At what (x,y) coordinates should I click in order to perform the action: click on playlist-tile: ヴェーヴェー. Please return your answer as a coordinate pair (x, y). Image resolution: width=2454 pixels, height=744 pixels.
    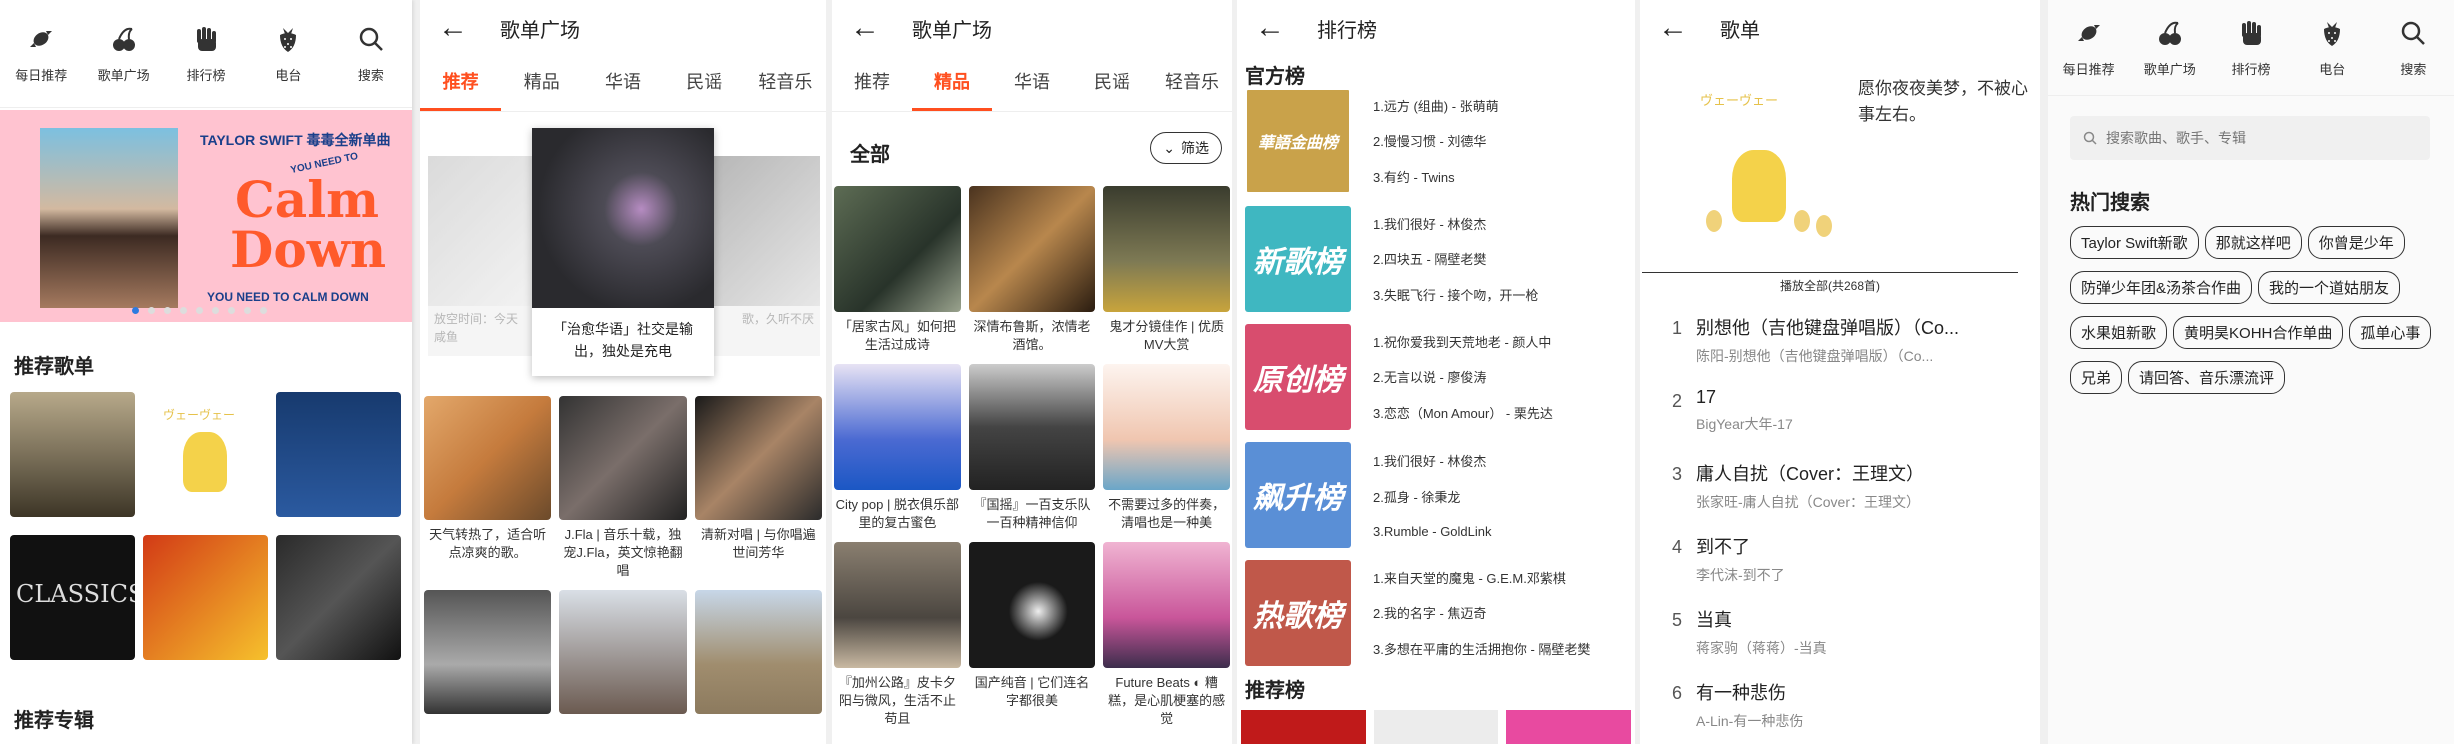
    Looking at the image, I should click on (205, 454).